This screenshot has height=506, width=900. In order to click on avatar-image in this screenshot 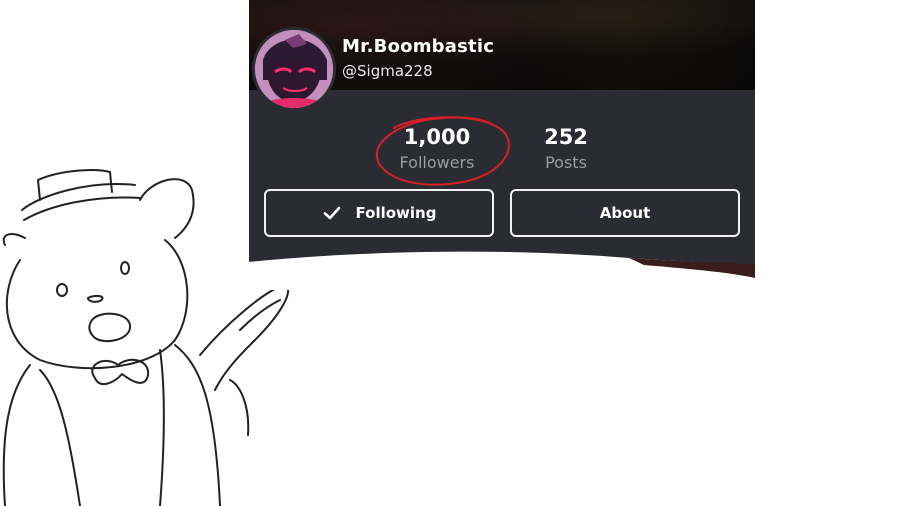, I will do `click(294, 69)`.